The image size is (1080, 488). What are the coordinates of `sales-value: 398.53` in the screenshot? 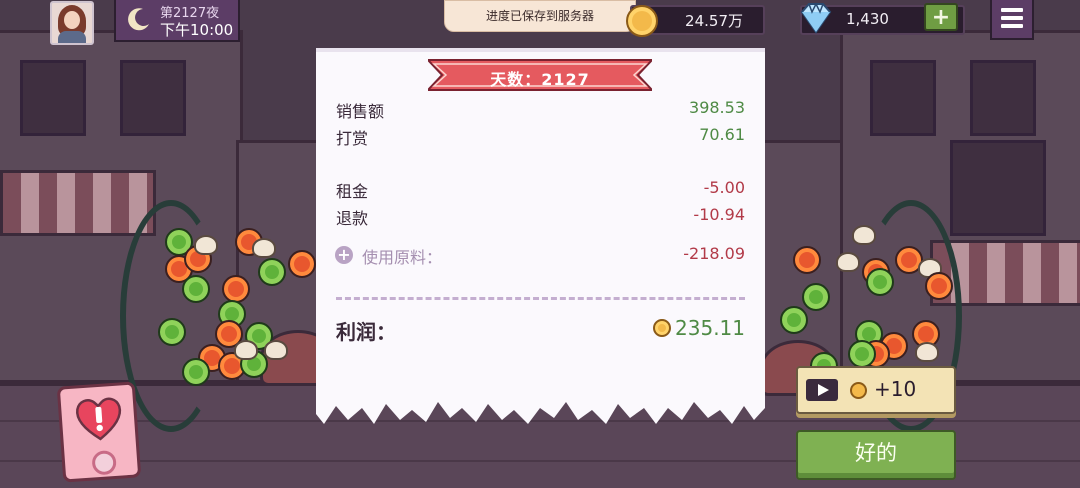 It's located at (717, 107).